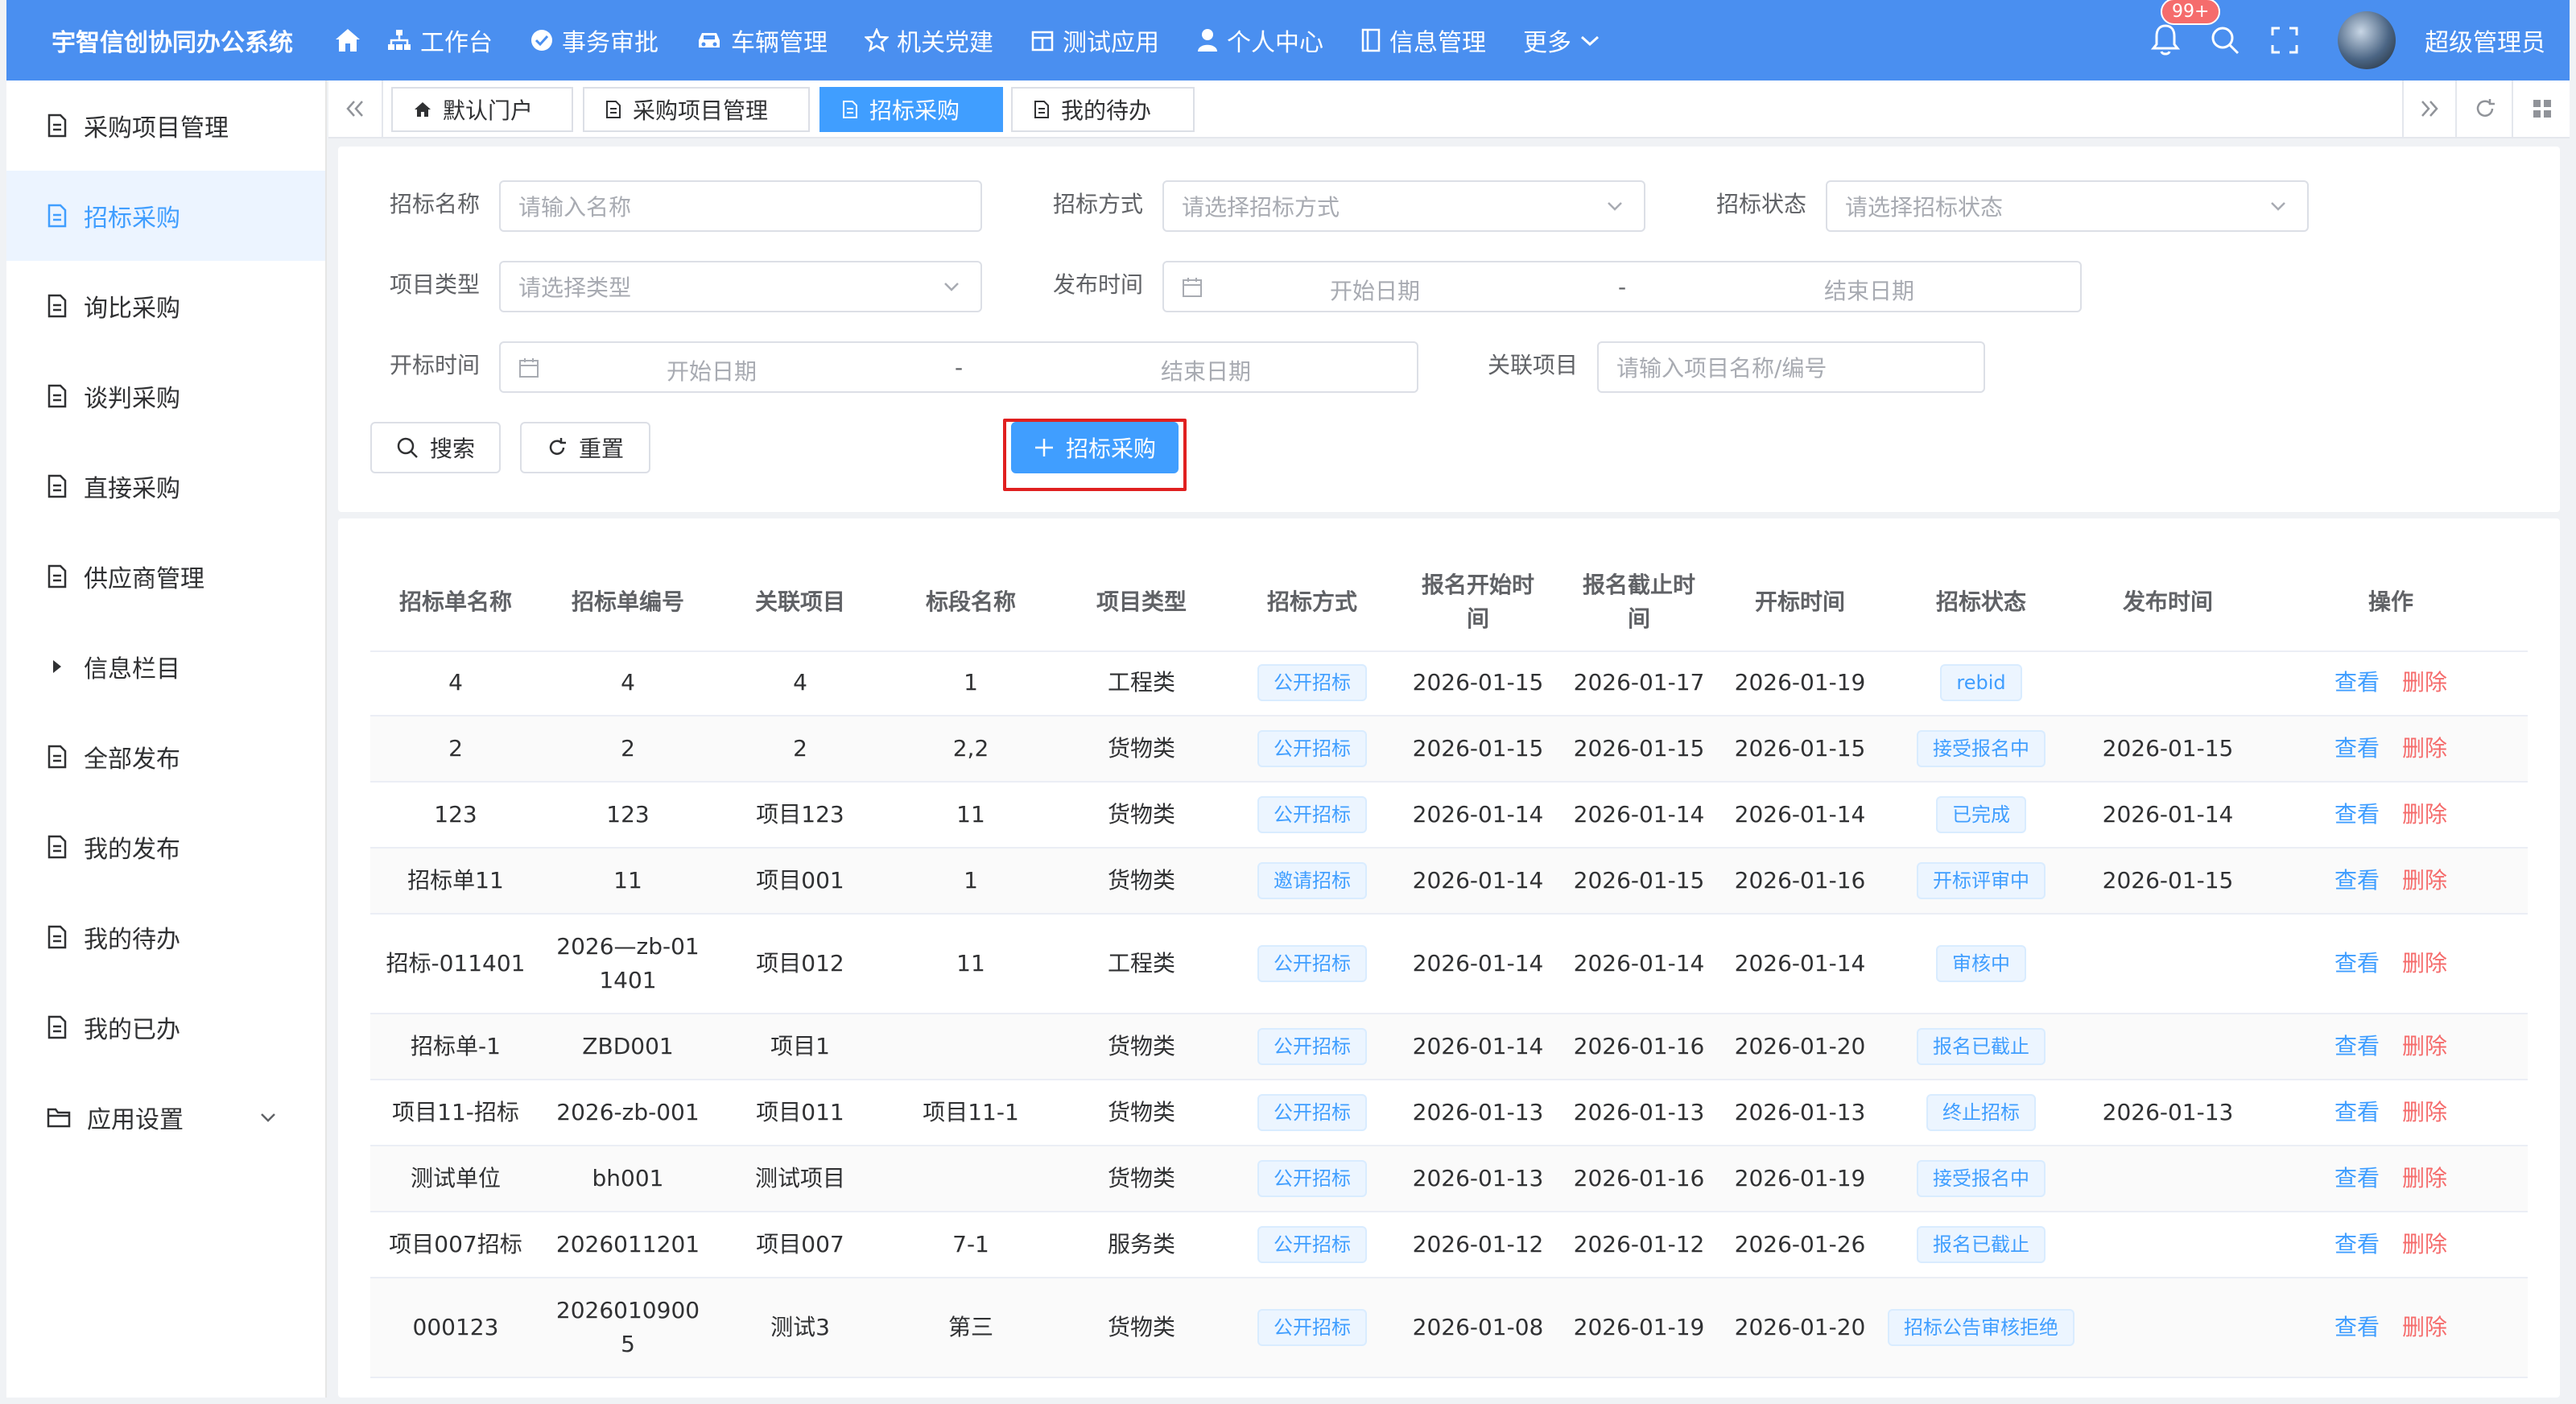  What do you see at coordinates (435, 448) in the screenshot?
I see `search-button: 搜索` at bounding box center [435, 448].